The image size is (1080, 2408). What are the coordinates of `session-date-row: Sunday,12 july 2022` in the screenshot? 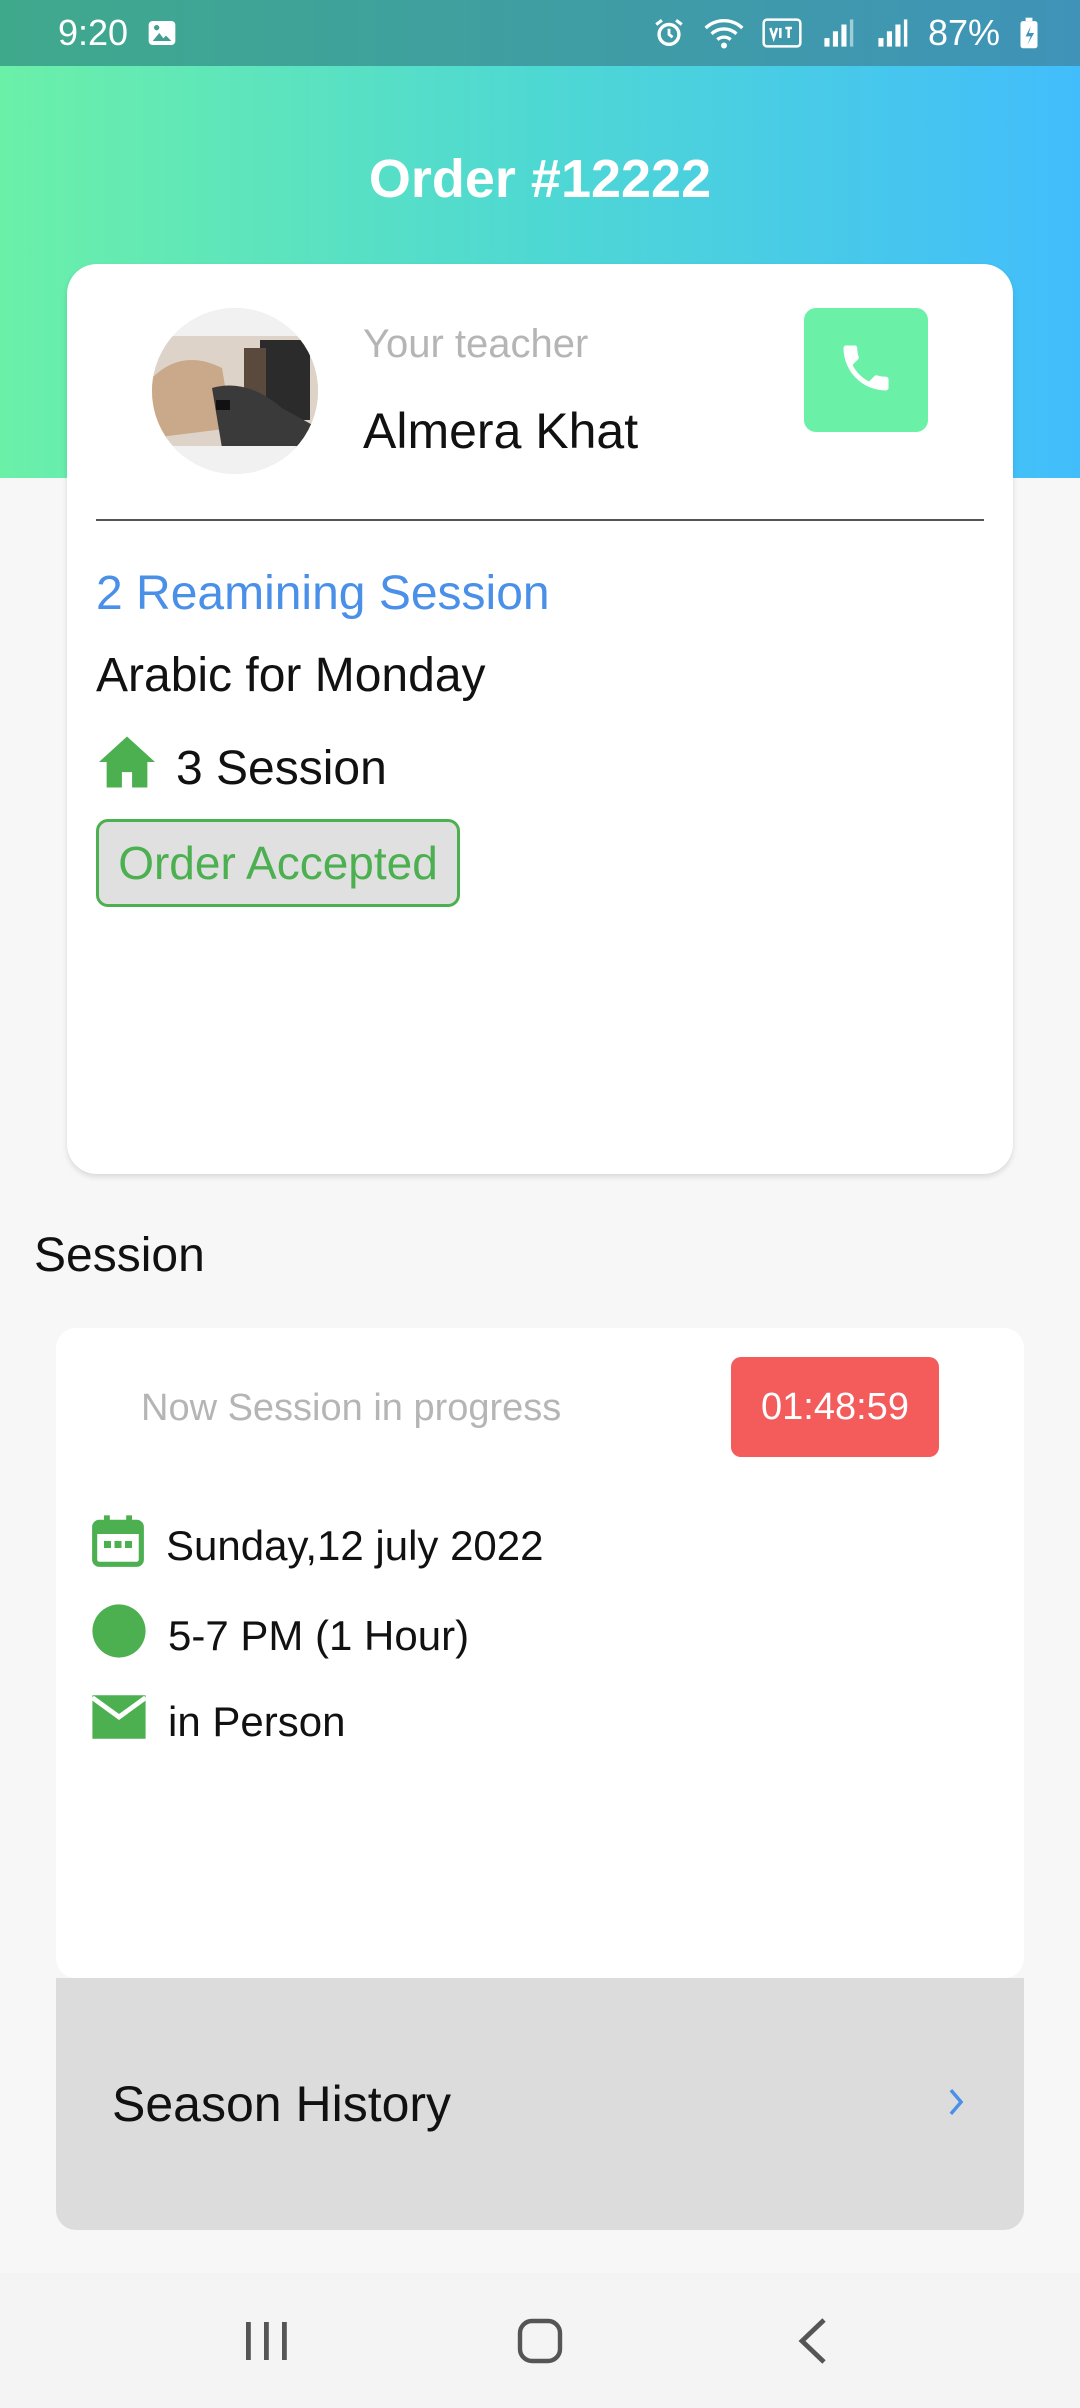 It's located at (317, 1546).